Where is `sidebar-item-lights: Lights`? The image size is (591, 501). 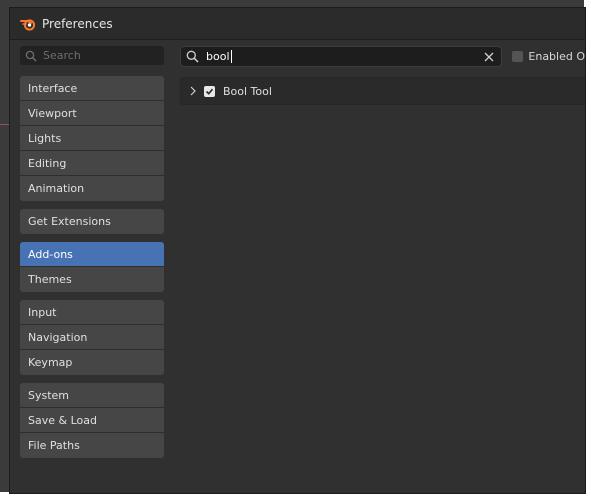
sidebar-item-lights: Lights is located at coordinates (92, 138).